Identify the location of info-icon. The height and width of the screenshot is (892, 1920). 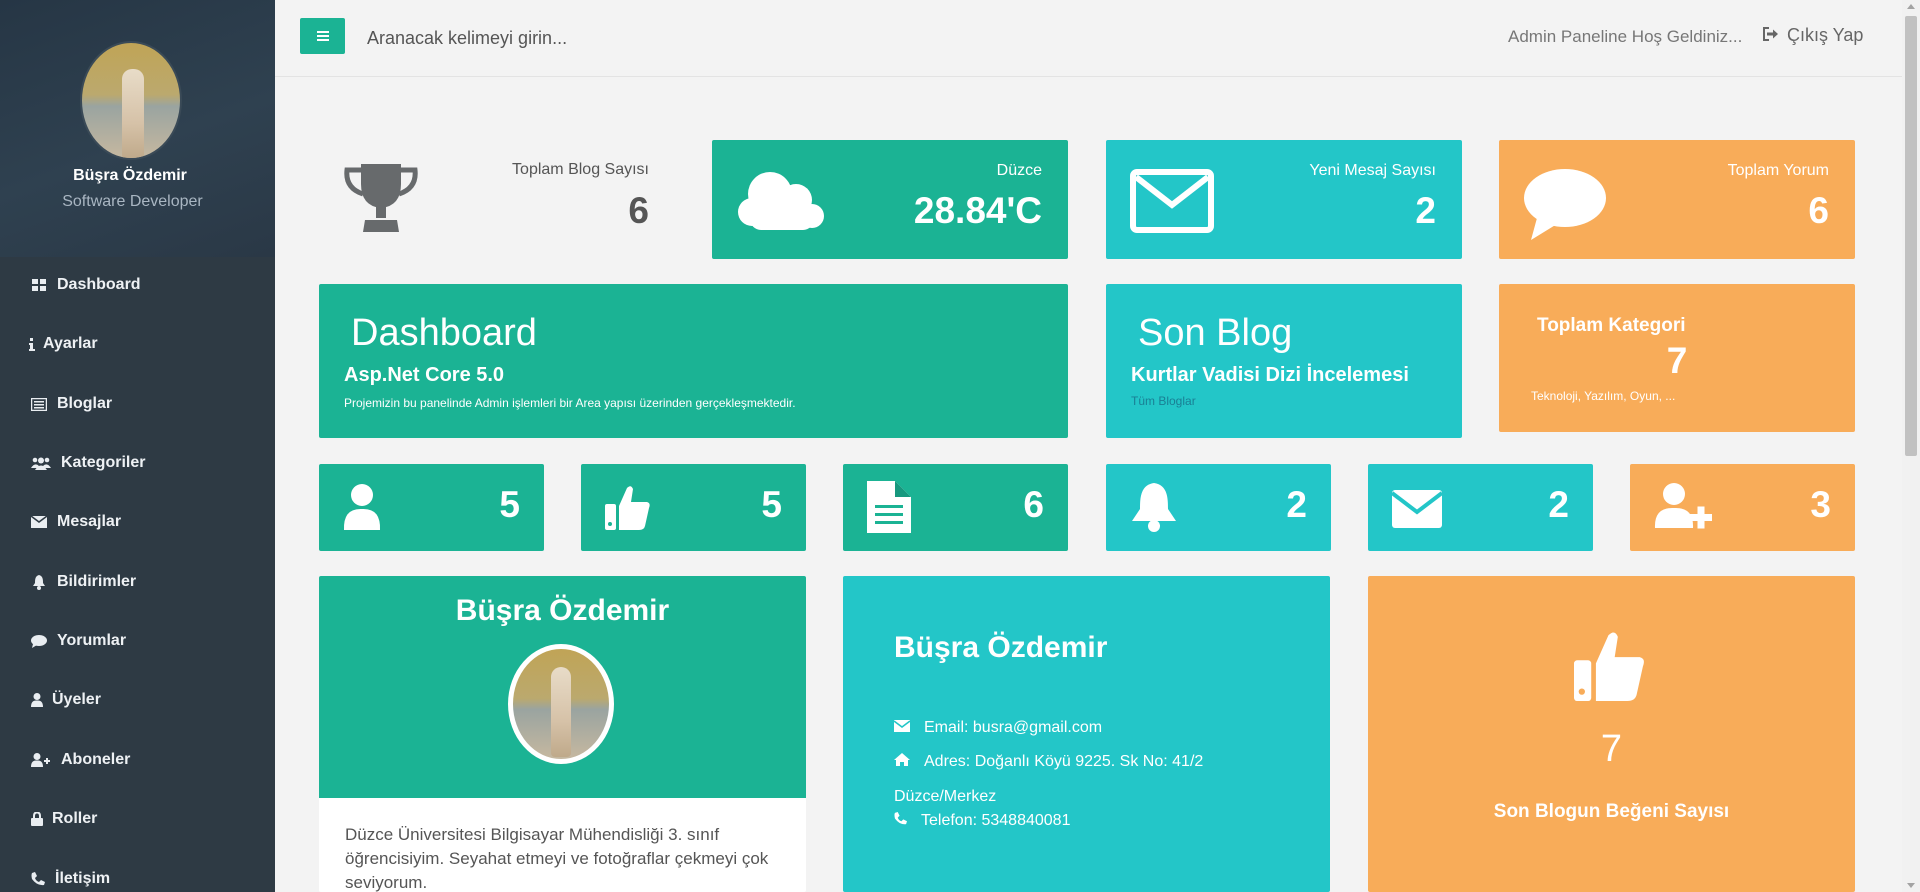
(32, 344).